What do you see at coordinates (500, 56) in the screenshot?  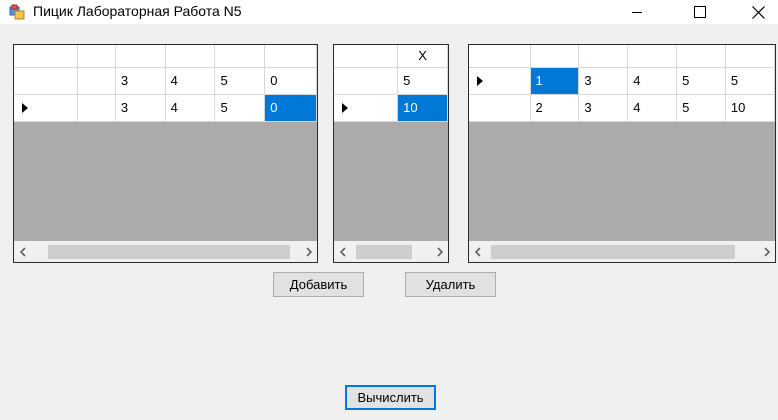 I see `grid-right-corner-header` at bounding box center [500, 56].